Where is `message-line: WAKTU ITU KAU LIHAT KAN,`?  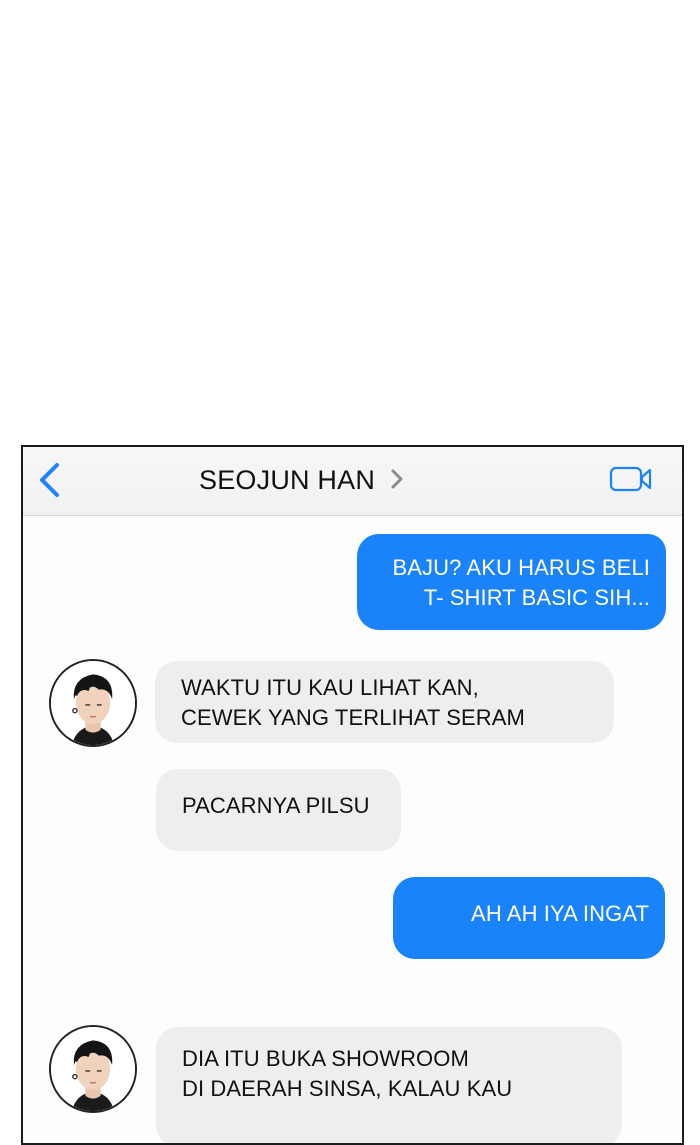 message-line: WAKTU ITU KAU LIHAT KAN, is located at coordinates (330, 687).